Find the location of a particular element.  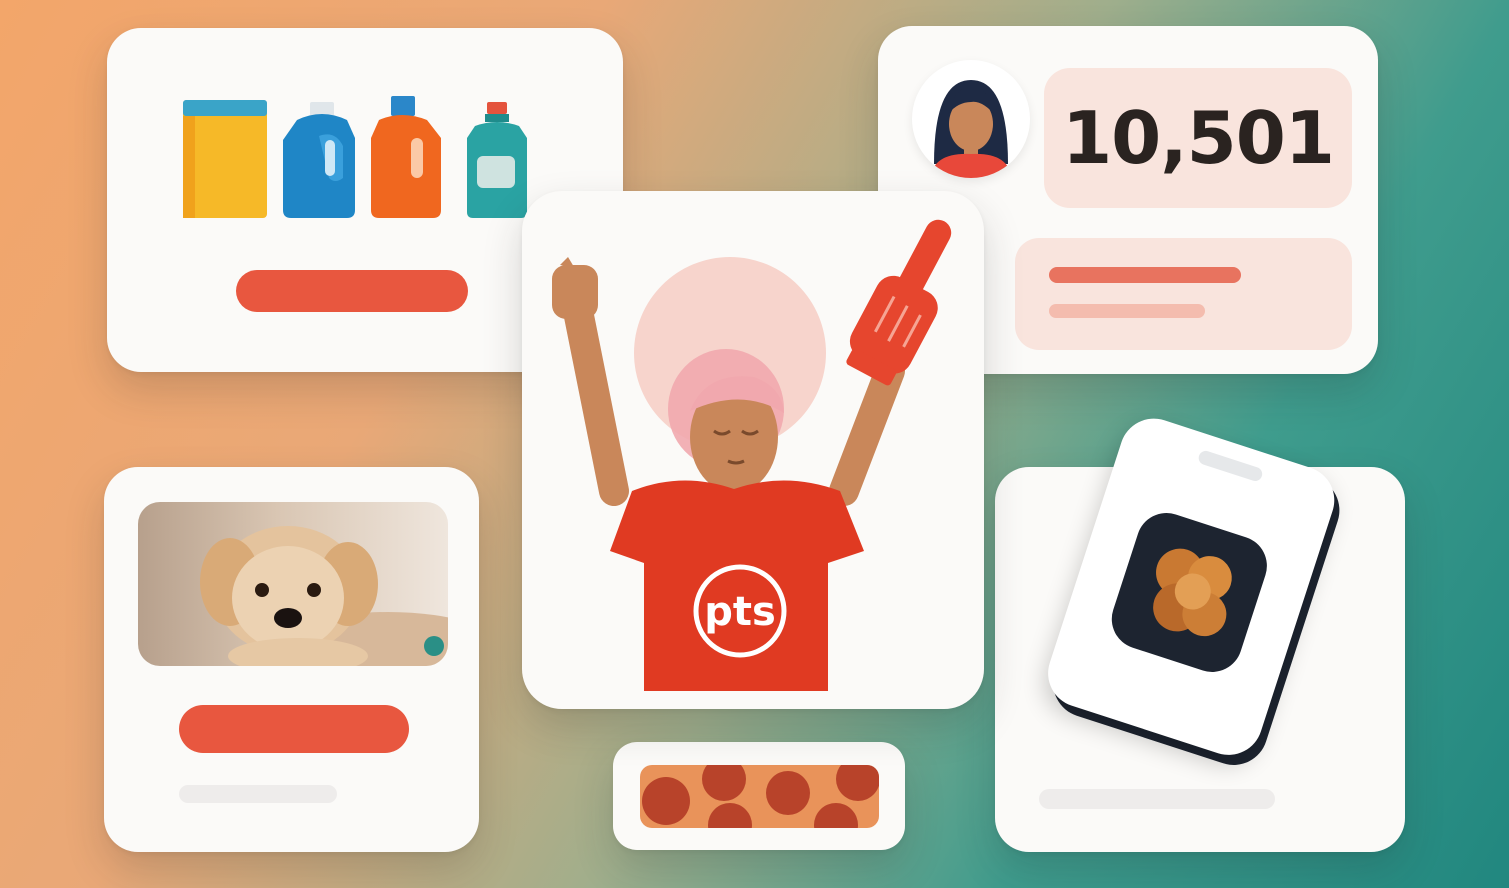

food-strip-card is located at coordinates (759, 796).